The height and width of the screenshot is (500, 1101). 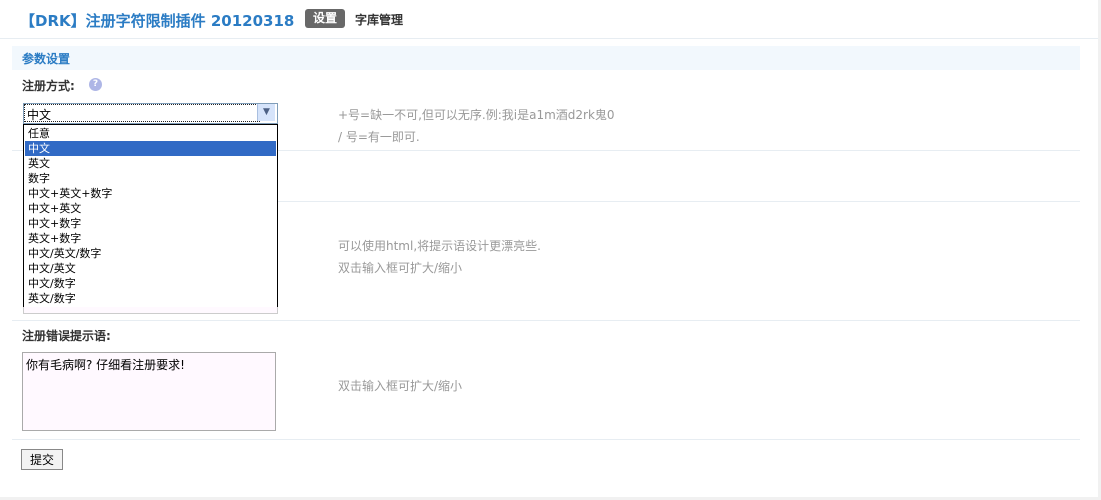 What do you see at coordinates (150, 193) in the screenshot?
I see `dropdown-option: 中文+英文+数字` at bounding box center [150, 193].